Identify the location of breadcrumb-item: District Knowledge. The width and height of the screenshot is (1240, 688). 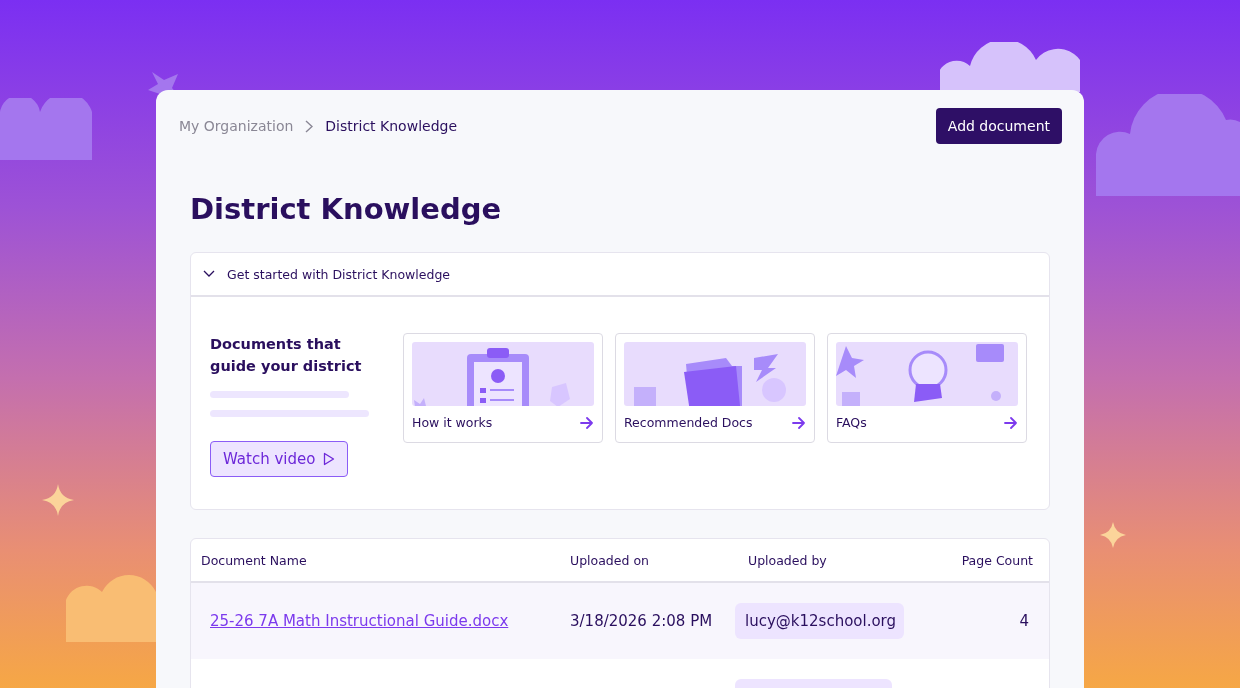
(391, 126).